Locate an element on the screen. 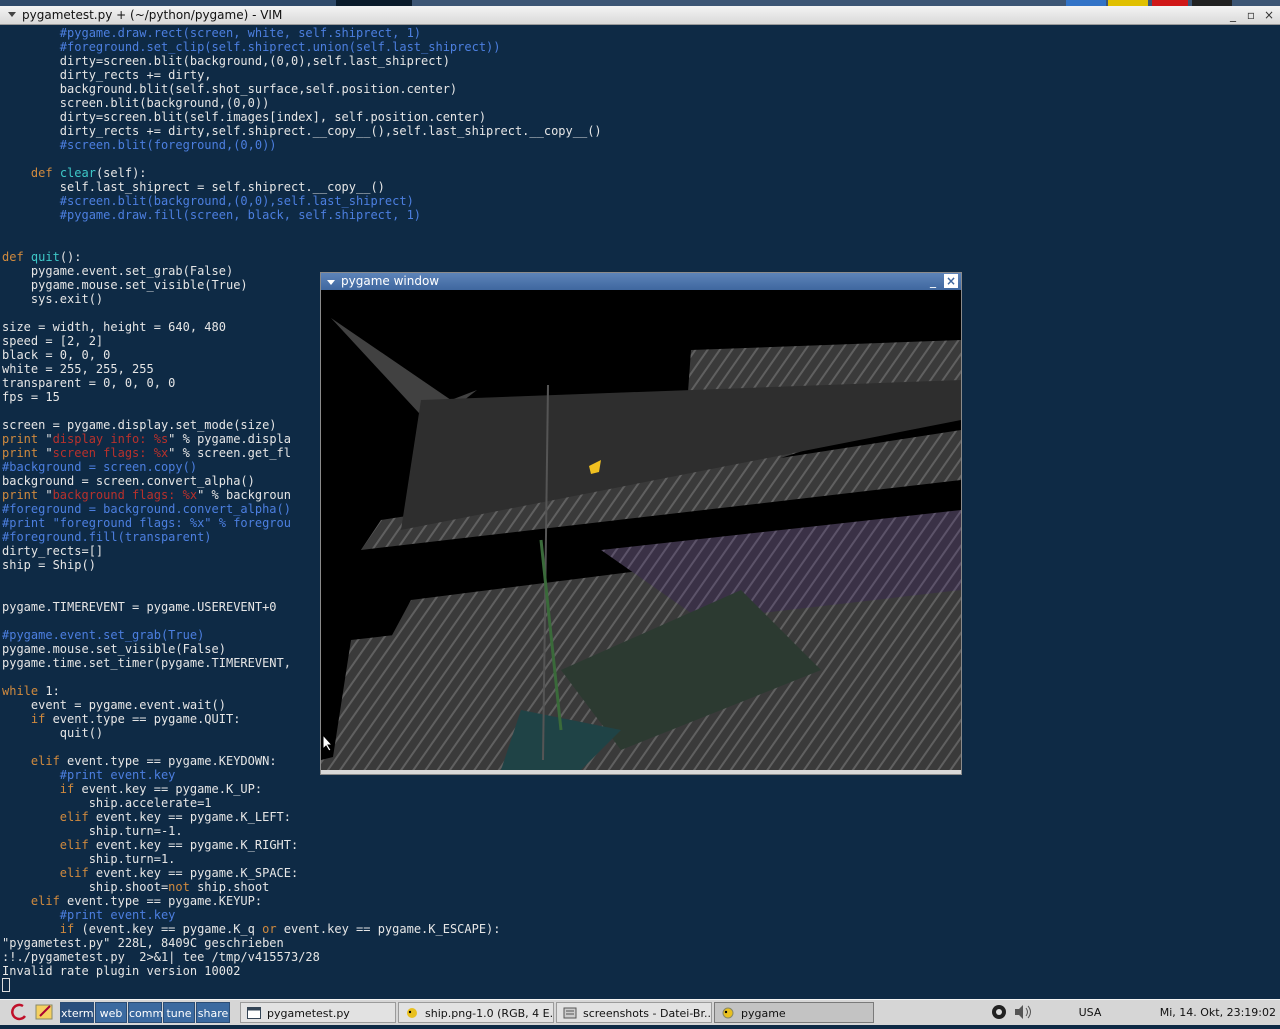 Image resolution: width=1280 pixels, height=1029 pixels. minimize-button: _ is located at coordinates (1233, 15).